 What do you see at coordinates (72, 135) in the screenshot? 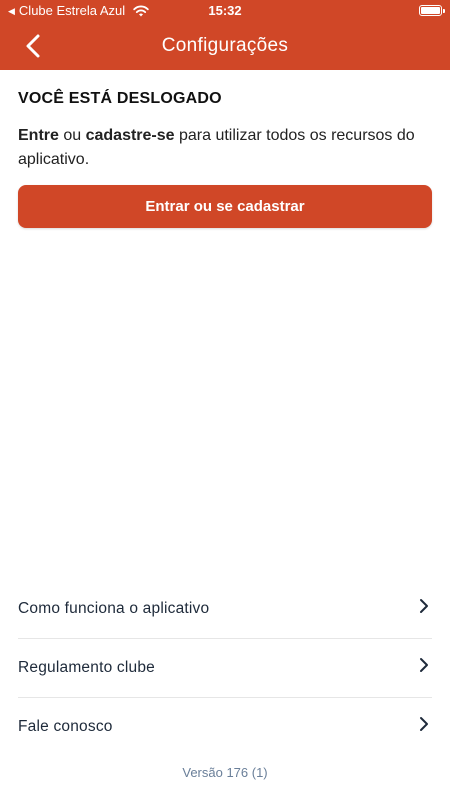
I see `or-text: ou` at bounding box center [72, 135].